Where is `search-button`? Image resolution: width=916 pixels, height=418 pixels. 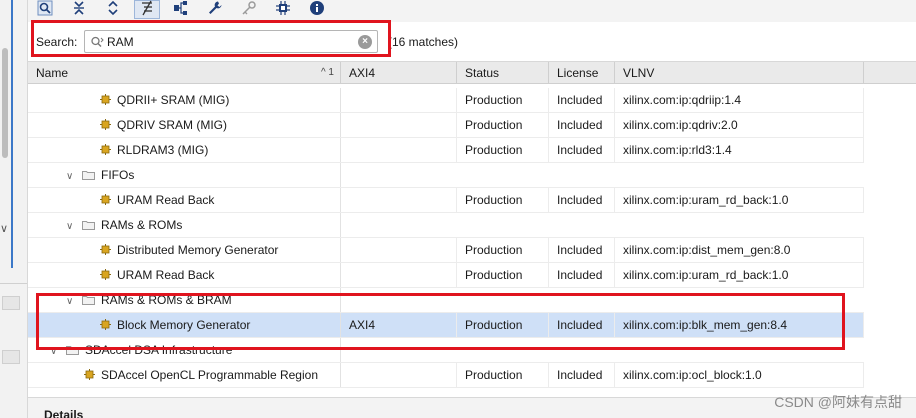
search-button is located at coordinates (45, 9).